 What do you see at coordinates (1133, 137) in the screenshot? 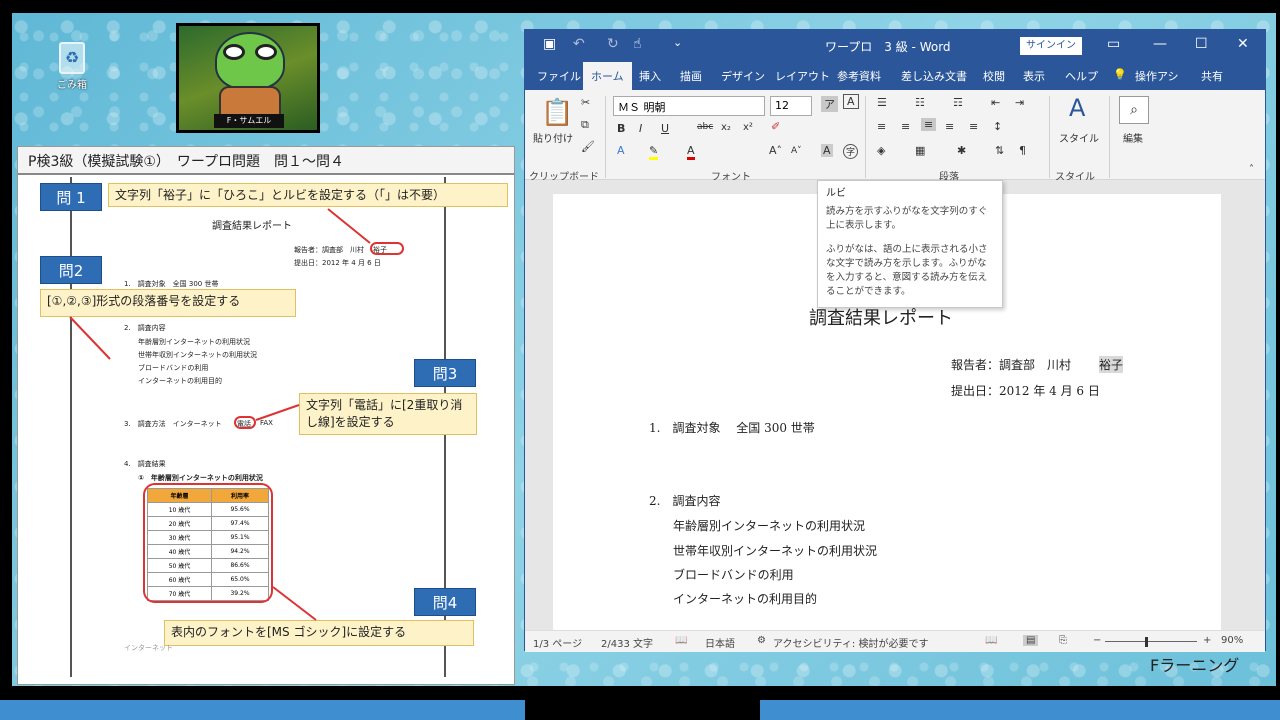
I see `editing-button: 編集` at bounding box center [1133, 137].